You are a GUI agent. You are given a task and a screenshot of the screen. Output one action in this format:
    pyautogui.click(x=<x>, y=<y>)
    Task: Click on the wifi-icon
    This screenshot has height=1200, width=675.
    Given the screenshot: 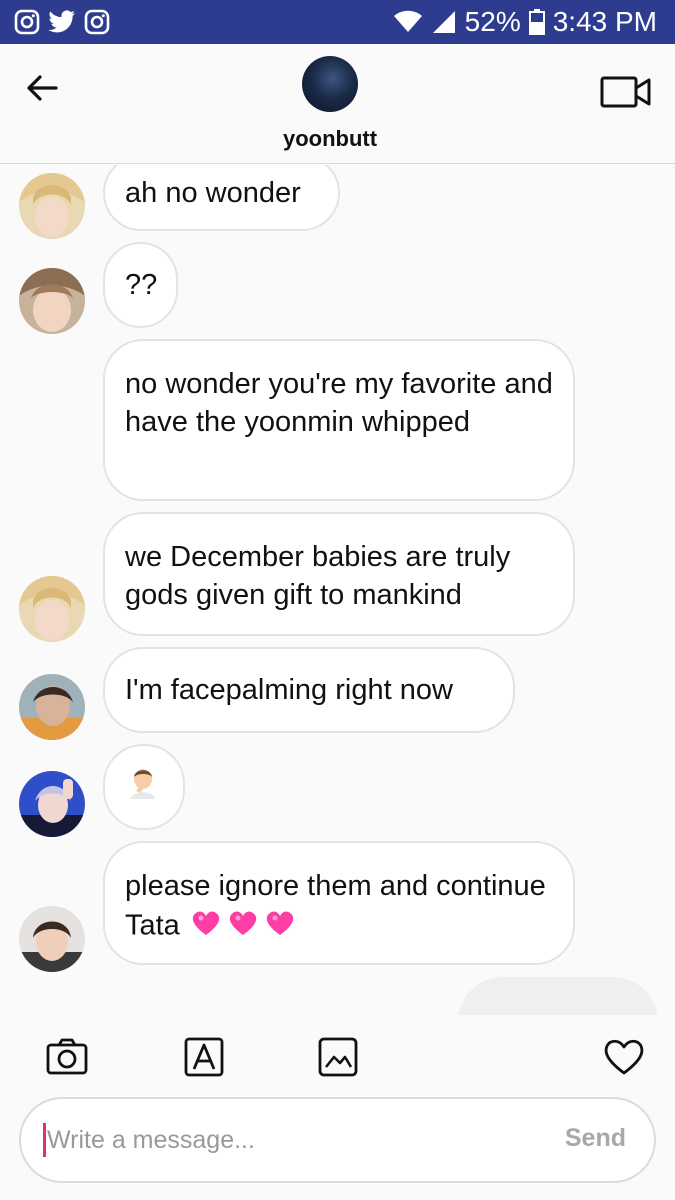 What is the action you would take?
    pyautogui.click(x=408, y=22)
    